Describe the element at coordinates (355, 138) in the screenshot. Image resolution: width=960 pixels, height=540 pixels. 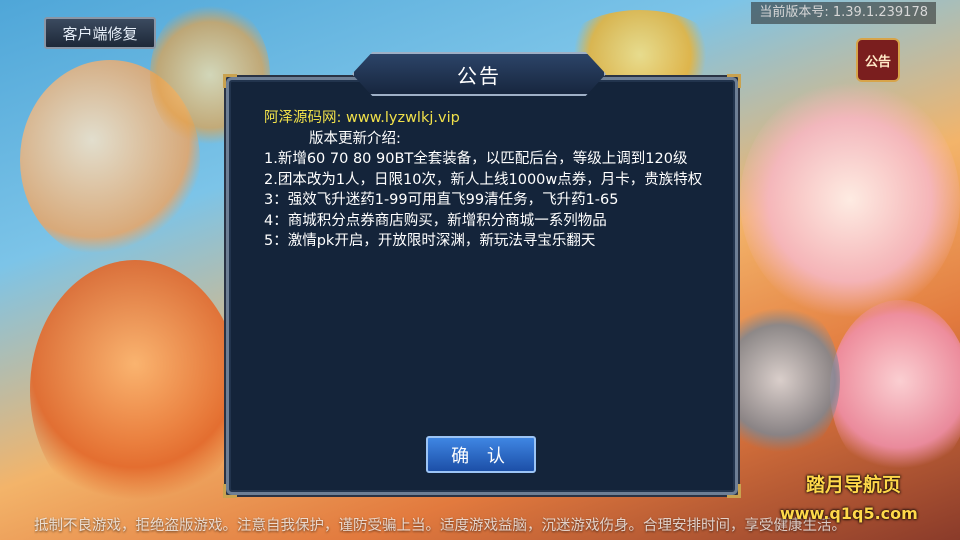
I see `update-intro-heading: 版本更新介绍:` at that location.